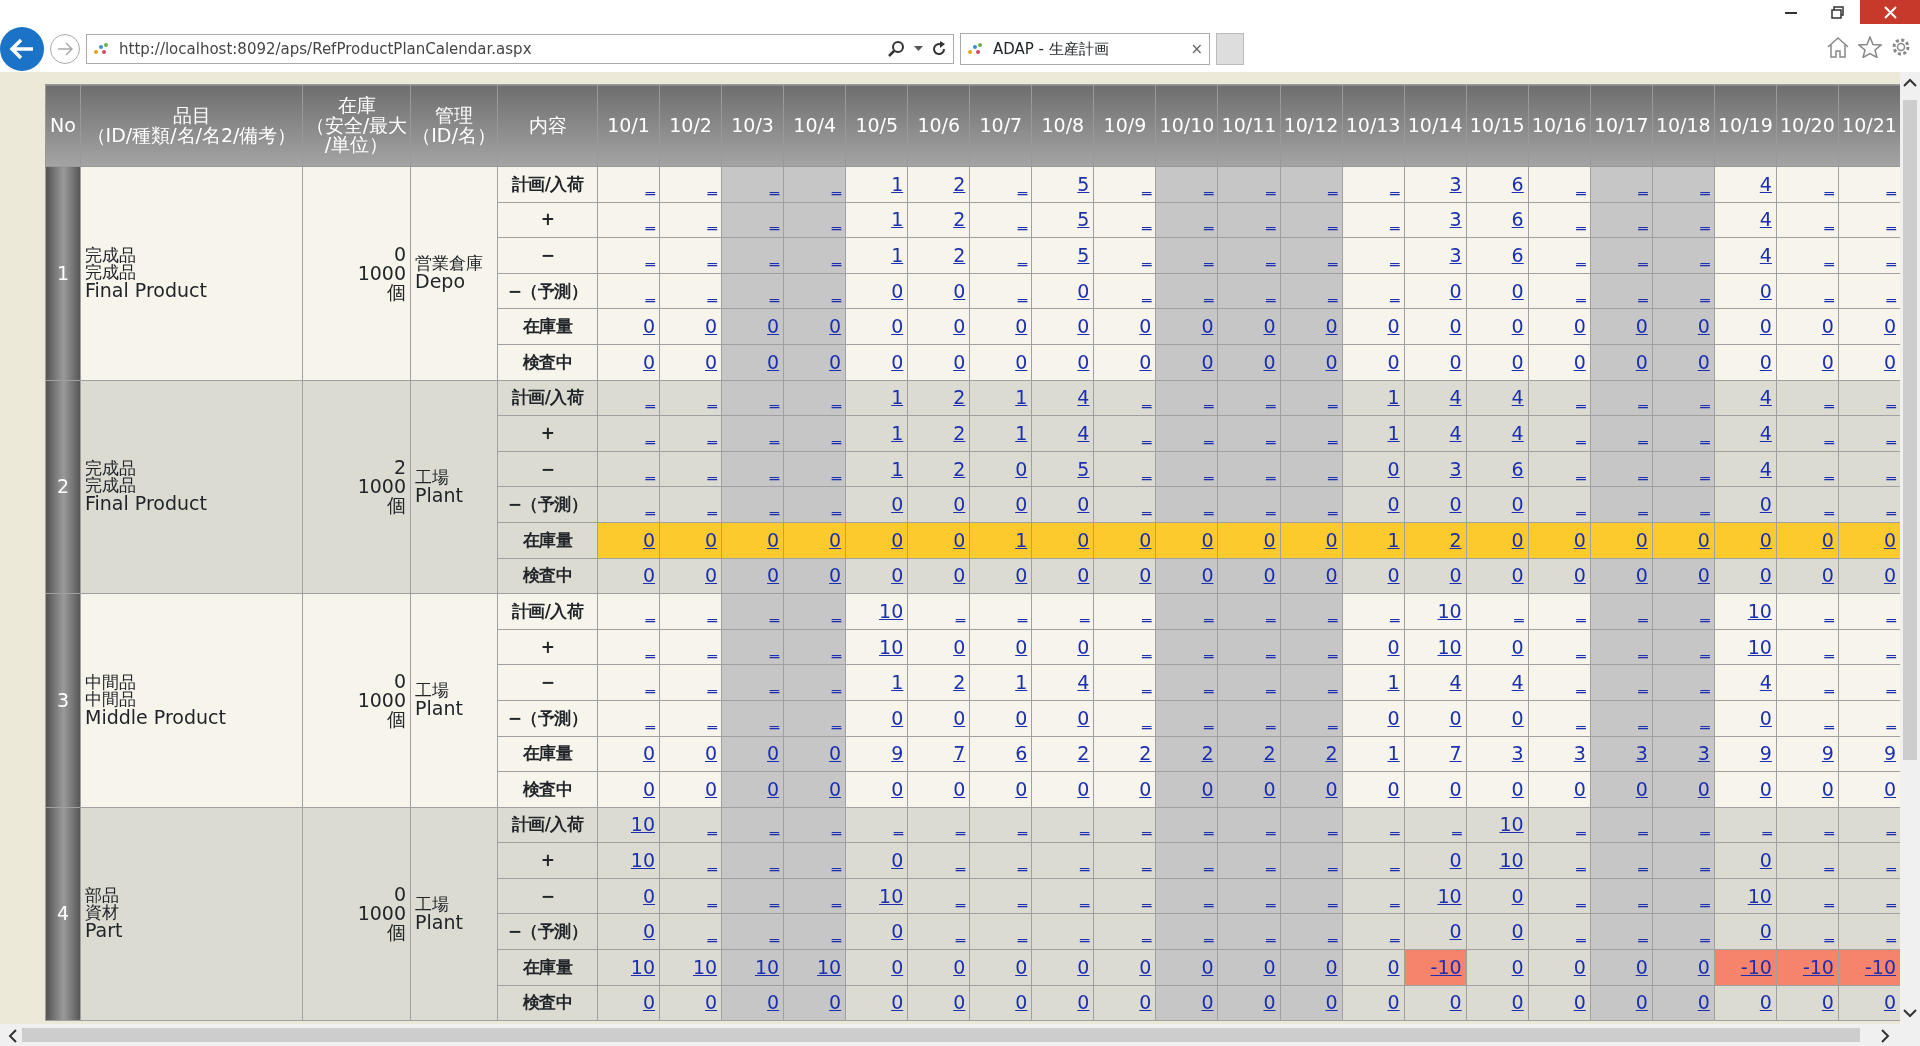 The image size is (1920, 1046). Describe the element at coordinates (1455, 753) in the screenshot. I see `quantity-link: 7` at that location.